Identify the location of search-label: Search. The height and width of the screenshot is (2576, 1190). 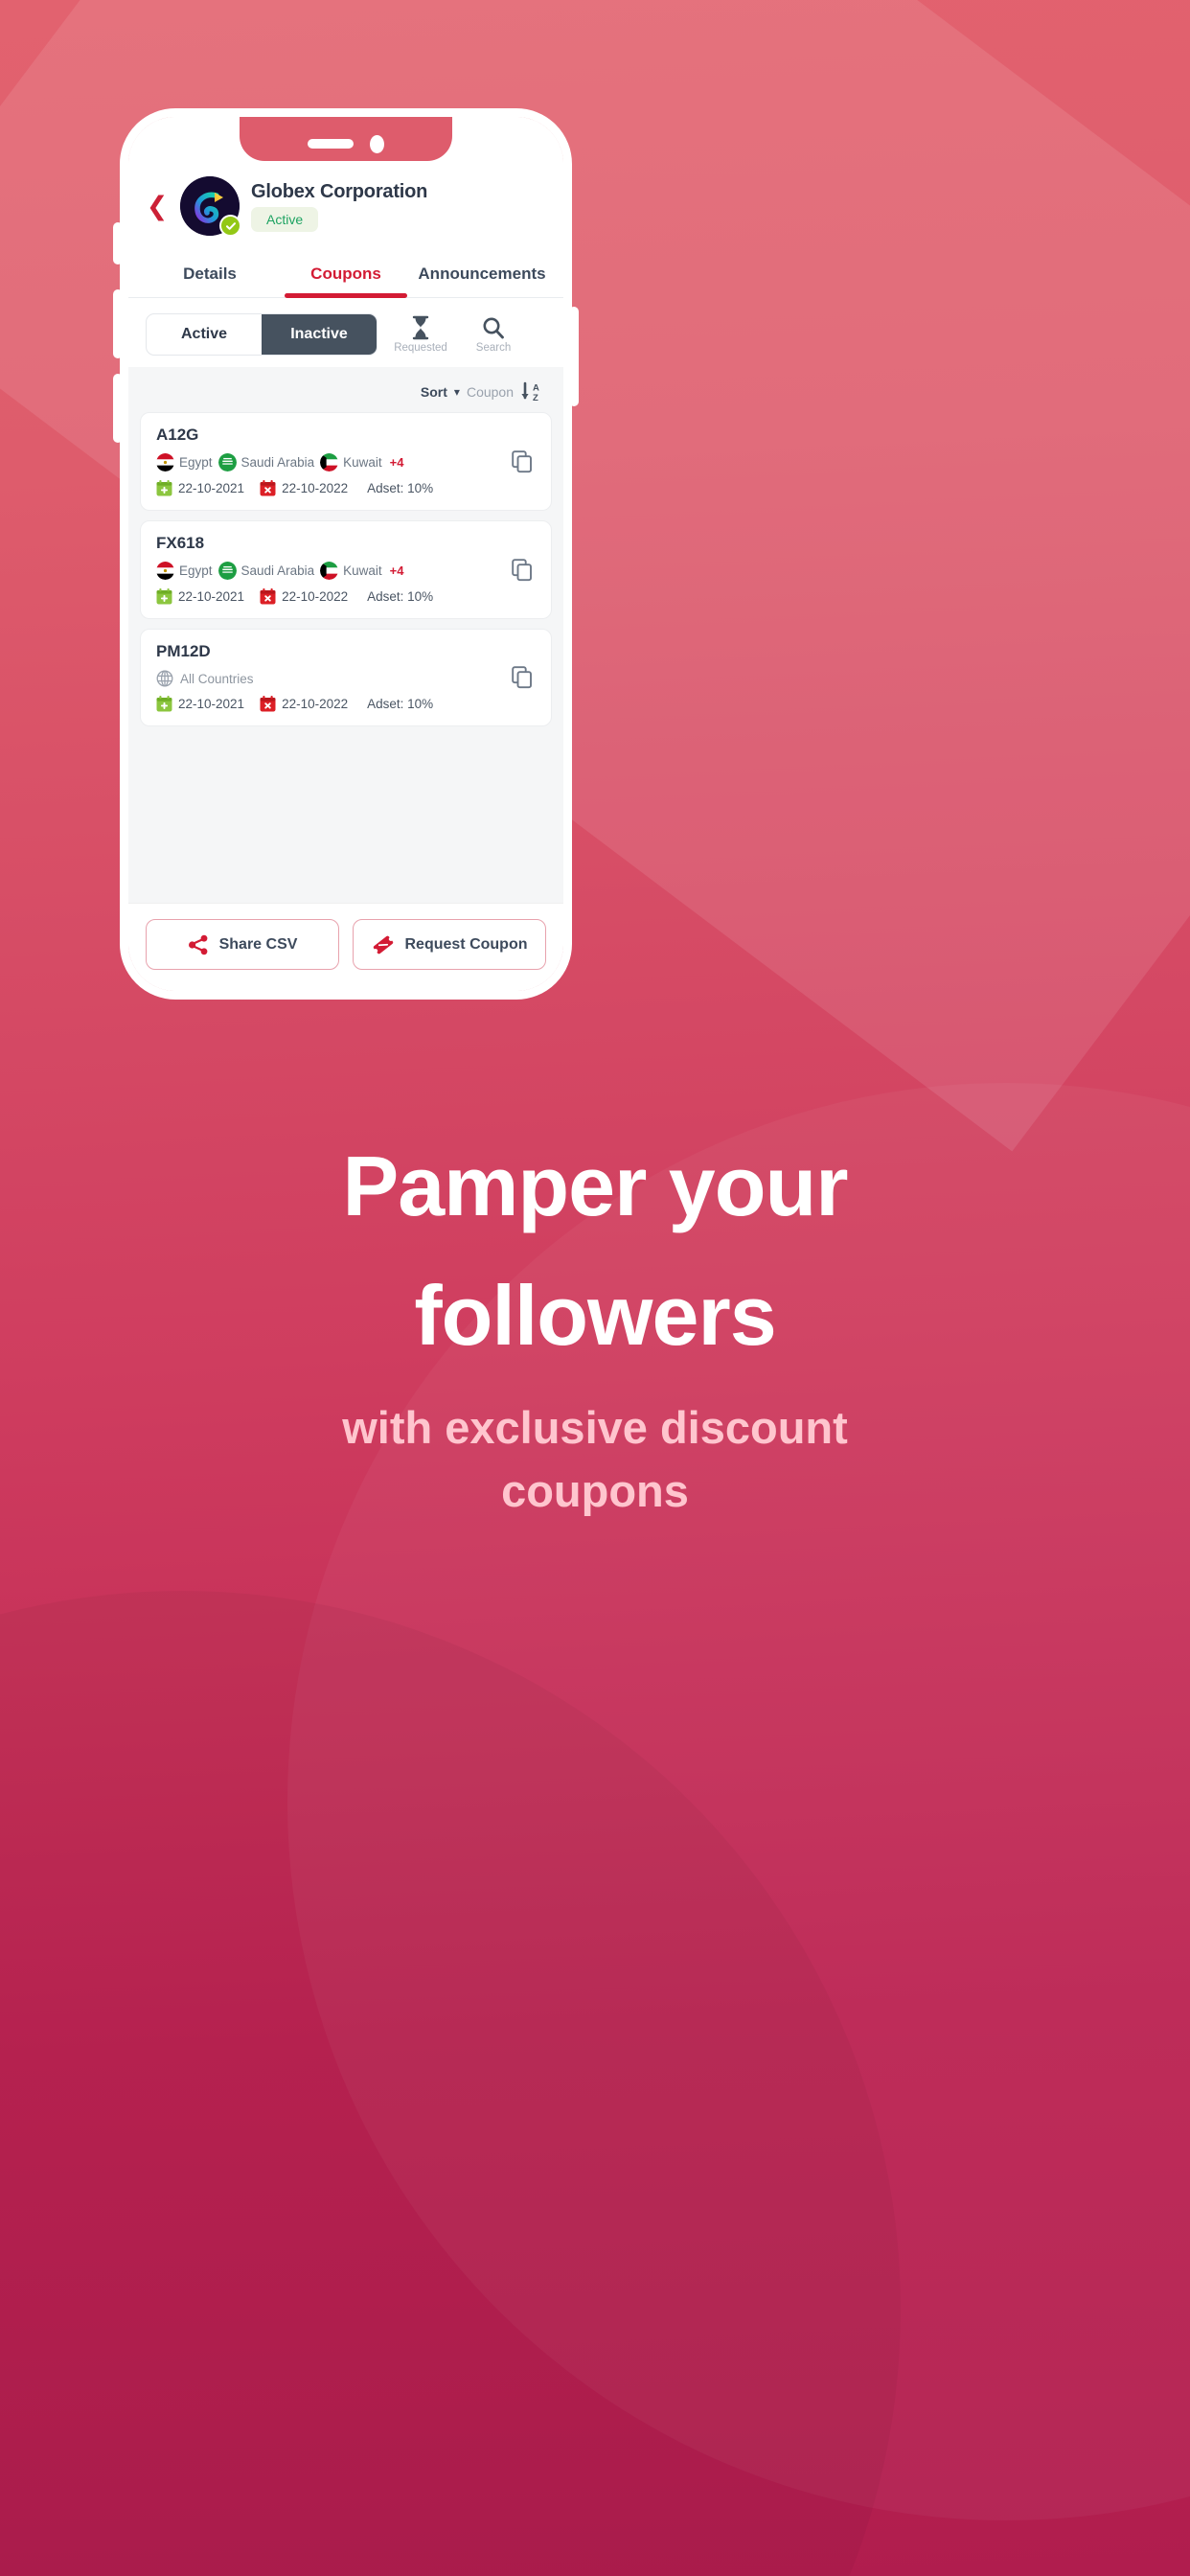
(494, 348).